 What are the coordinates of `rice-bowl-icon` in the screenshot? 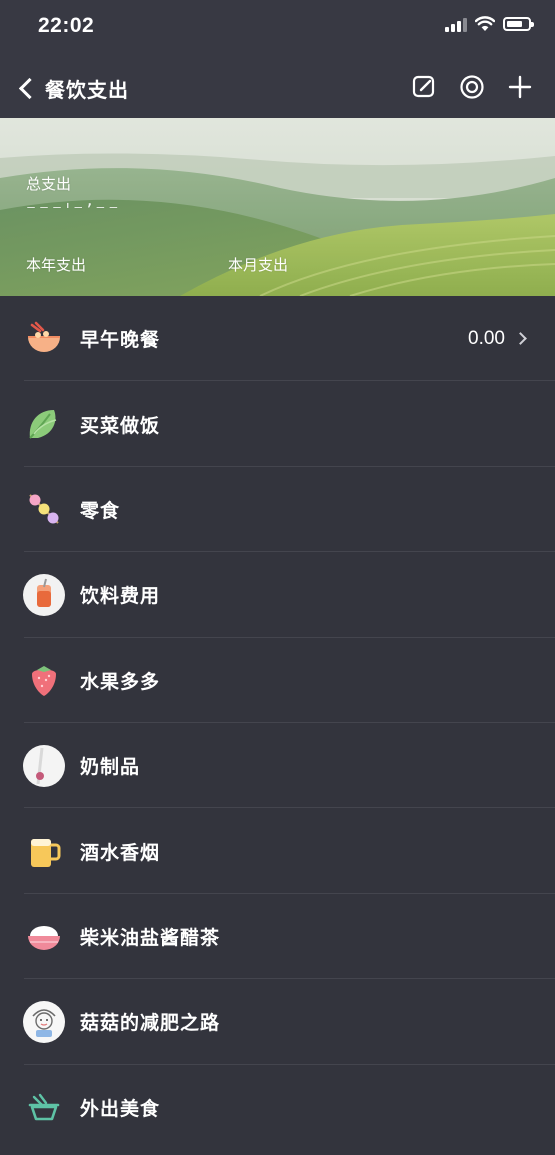 It's located at (44, 936).